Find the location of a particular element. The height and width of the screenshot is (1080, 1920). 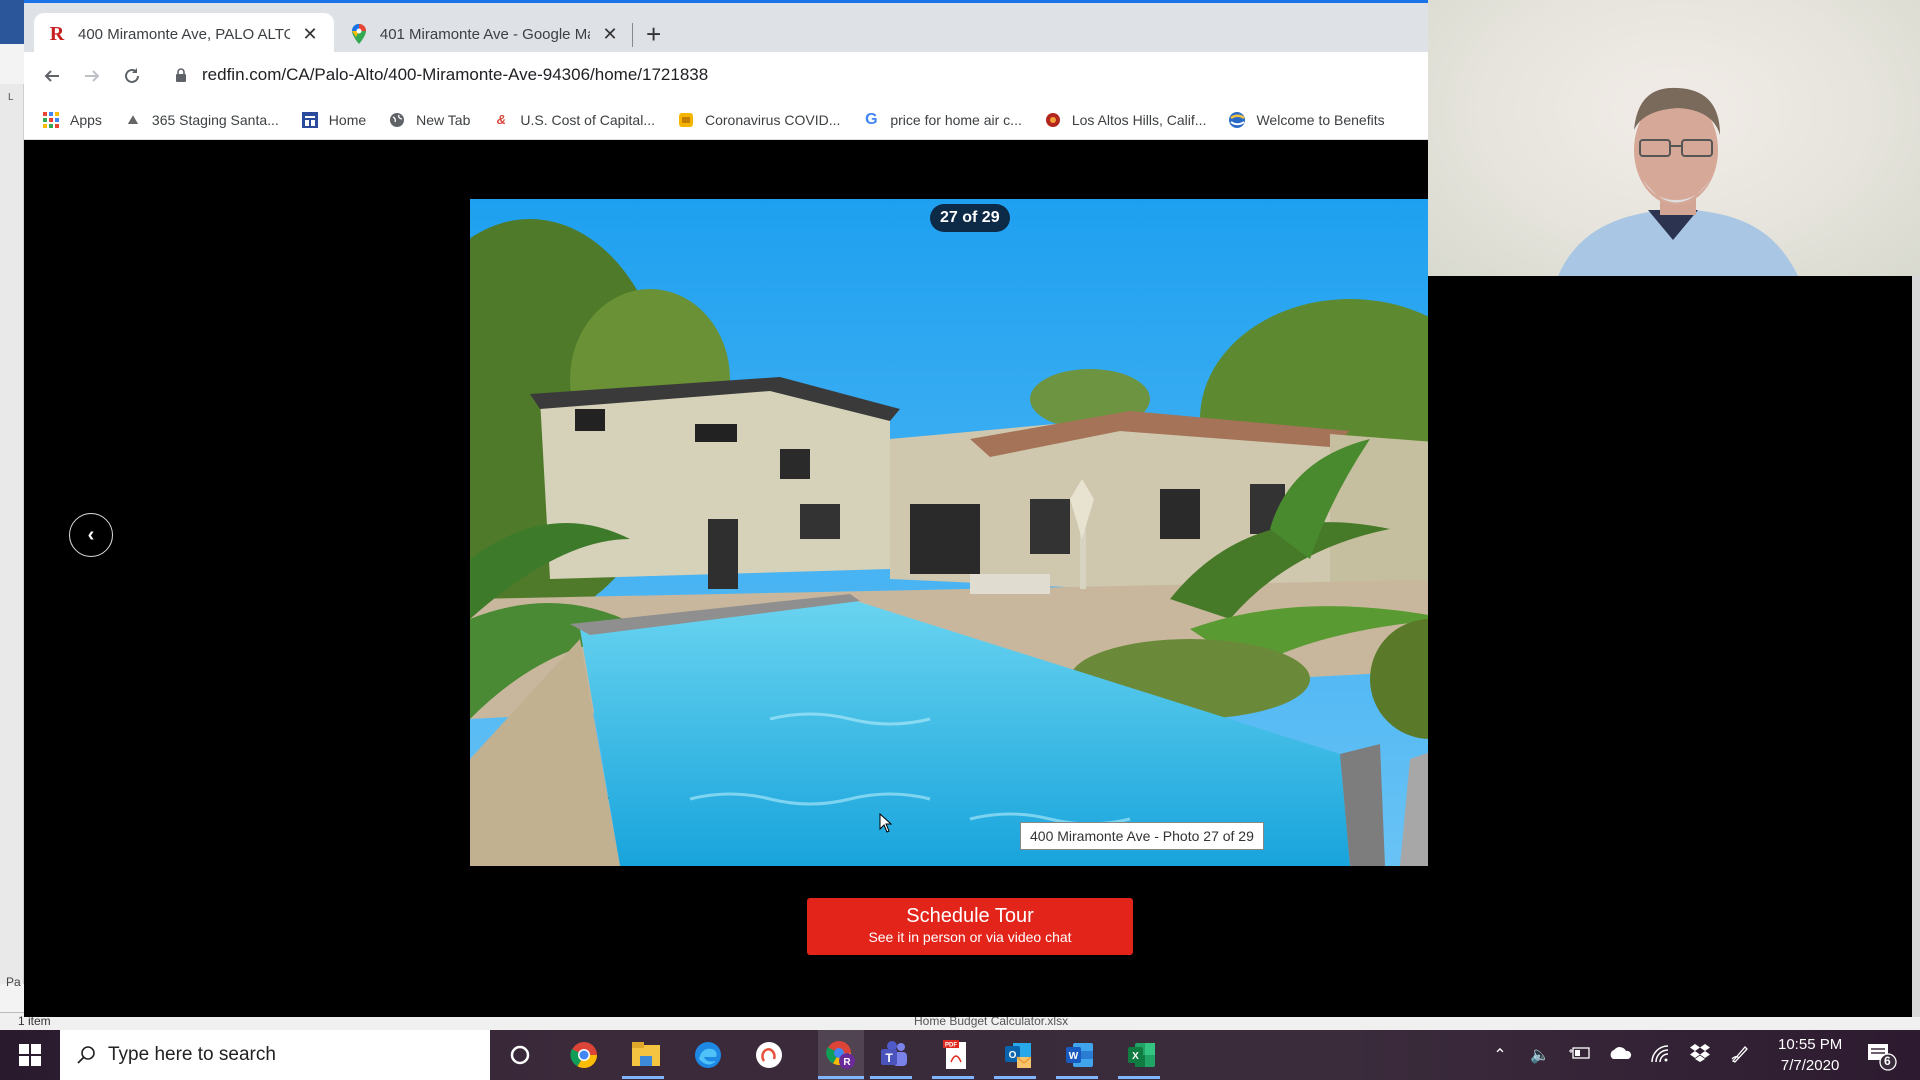

google-icon: G is located at coordinates (871, 119).